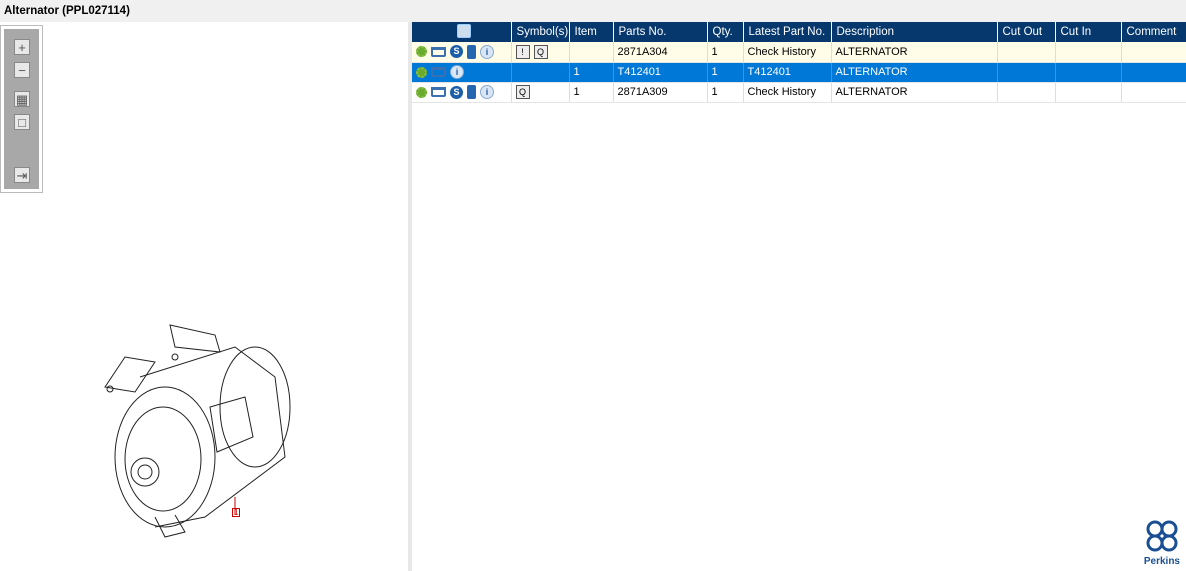  Describe the element at coordinates (22, 70) in the screenshot. I see `zoom-out-button: −` at that location.